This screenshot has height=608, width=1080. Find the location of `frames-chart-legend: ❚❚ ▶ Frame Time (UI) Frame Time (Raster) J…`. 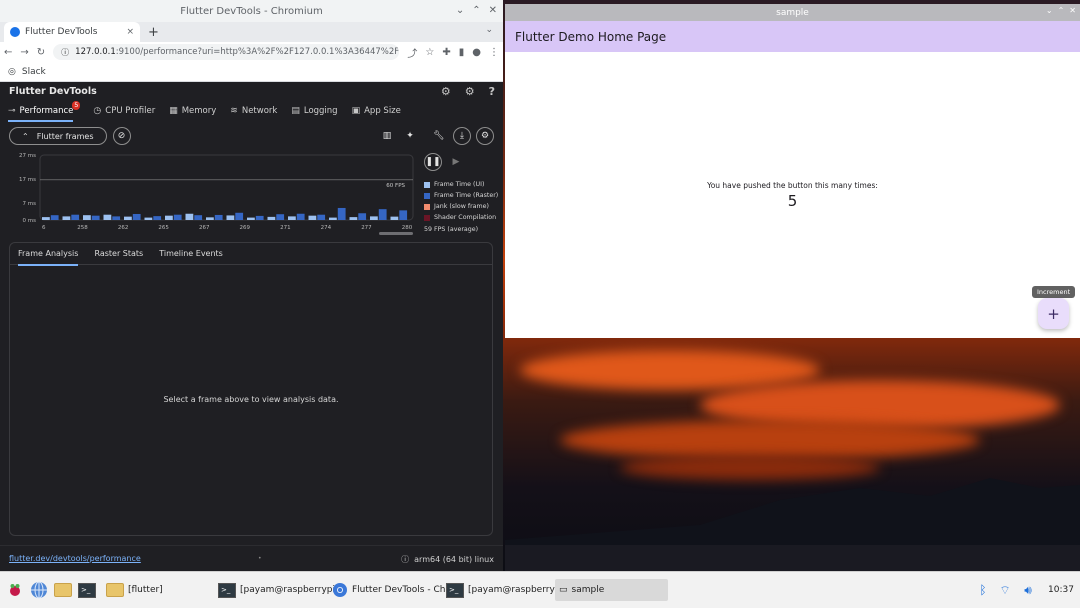

frames-chart-legend: ❚❚ ▶ Frame Time (UI) Frame Time (Raster) J… is located at coordinates (461, 193).